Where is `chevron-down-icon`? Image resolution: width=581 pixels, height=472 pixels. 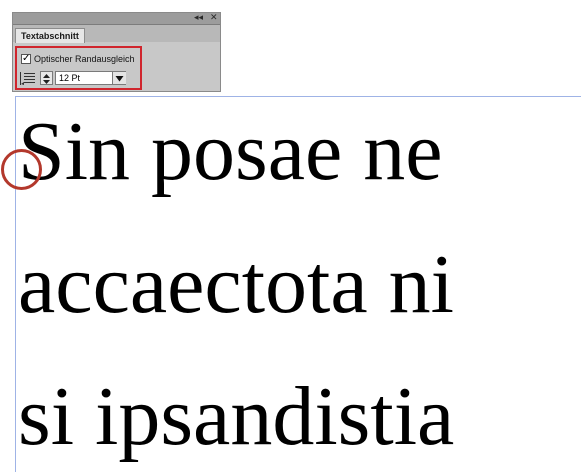
chevron-down-icon is located at coordinates (119, 78).